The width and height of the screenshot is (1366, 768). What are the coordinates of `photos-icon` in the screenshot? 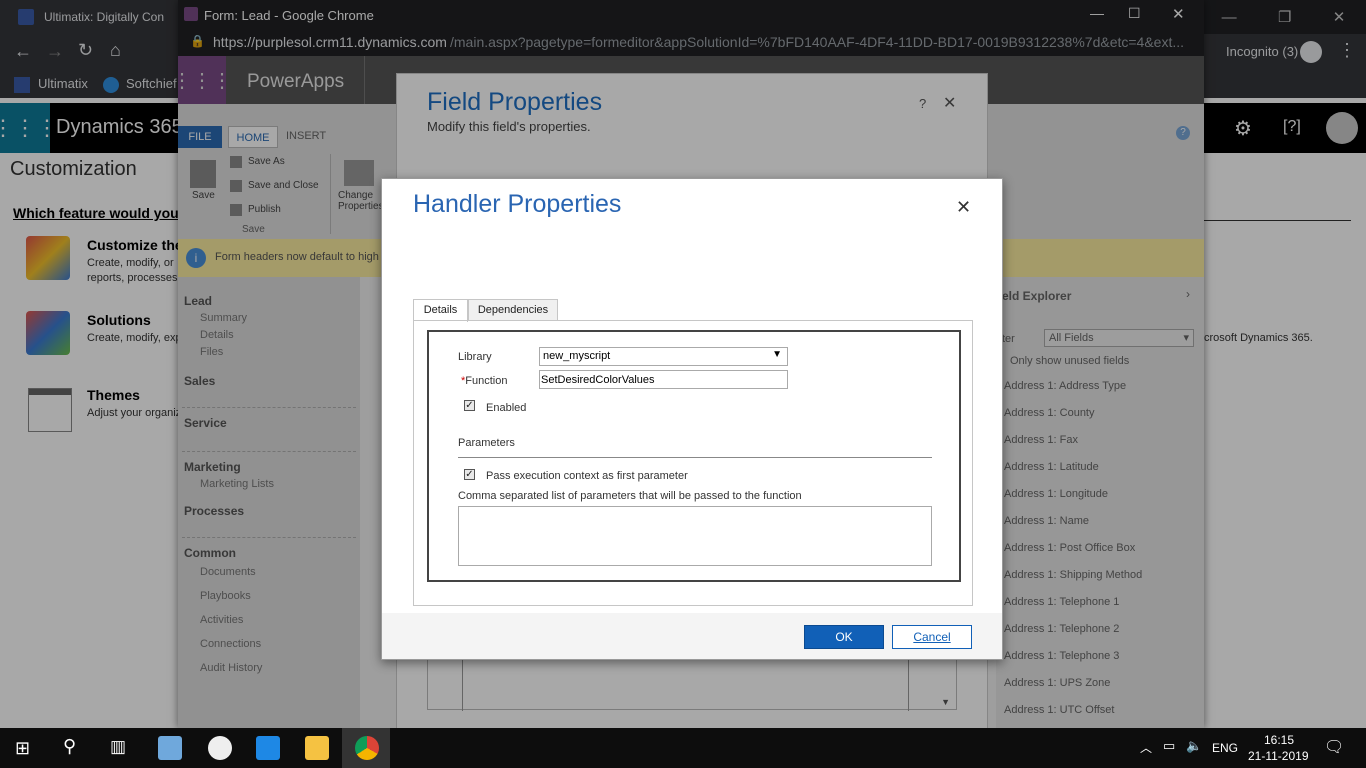 It's located at (220, 748).